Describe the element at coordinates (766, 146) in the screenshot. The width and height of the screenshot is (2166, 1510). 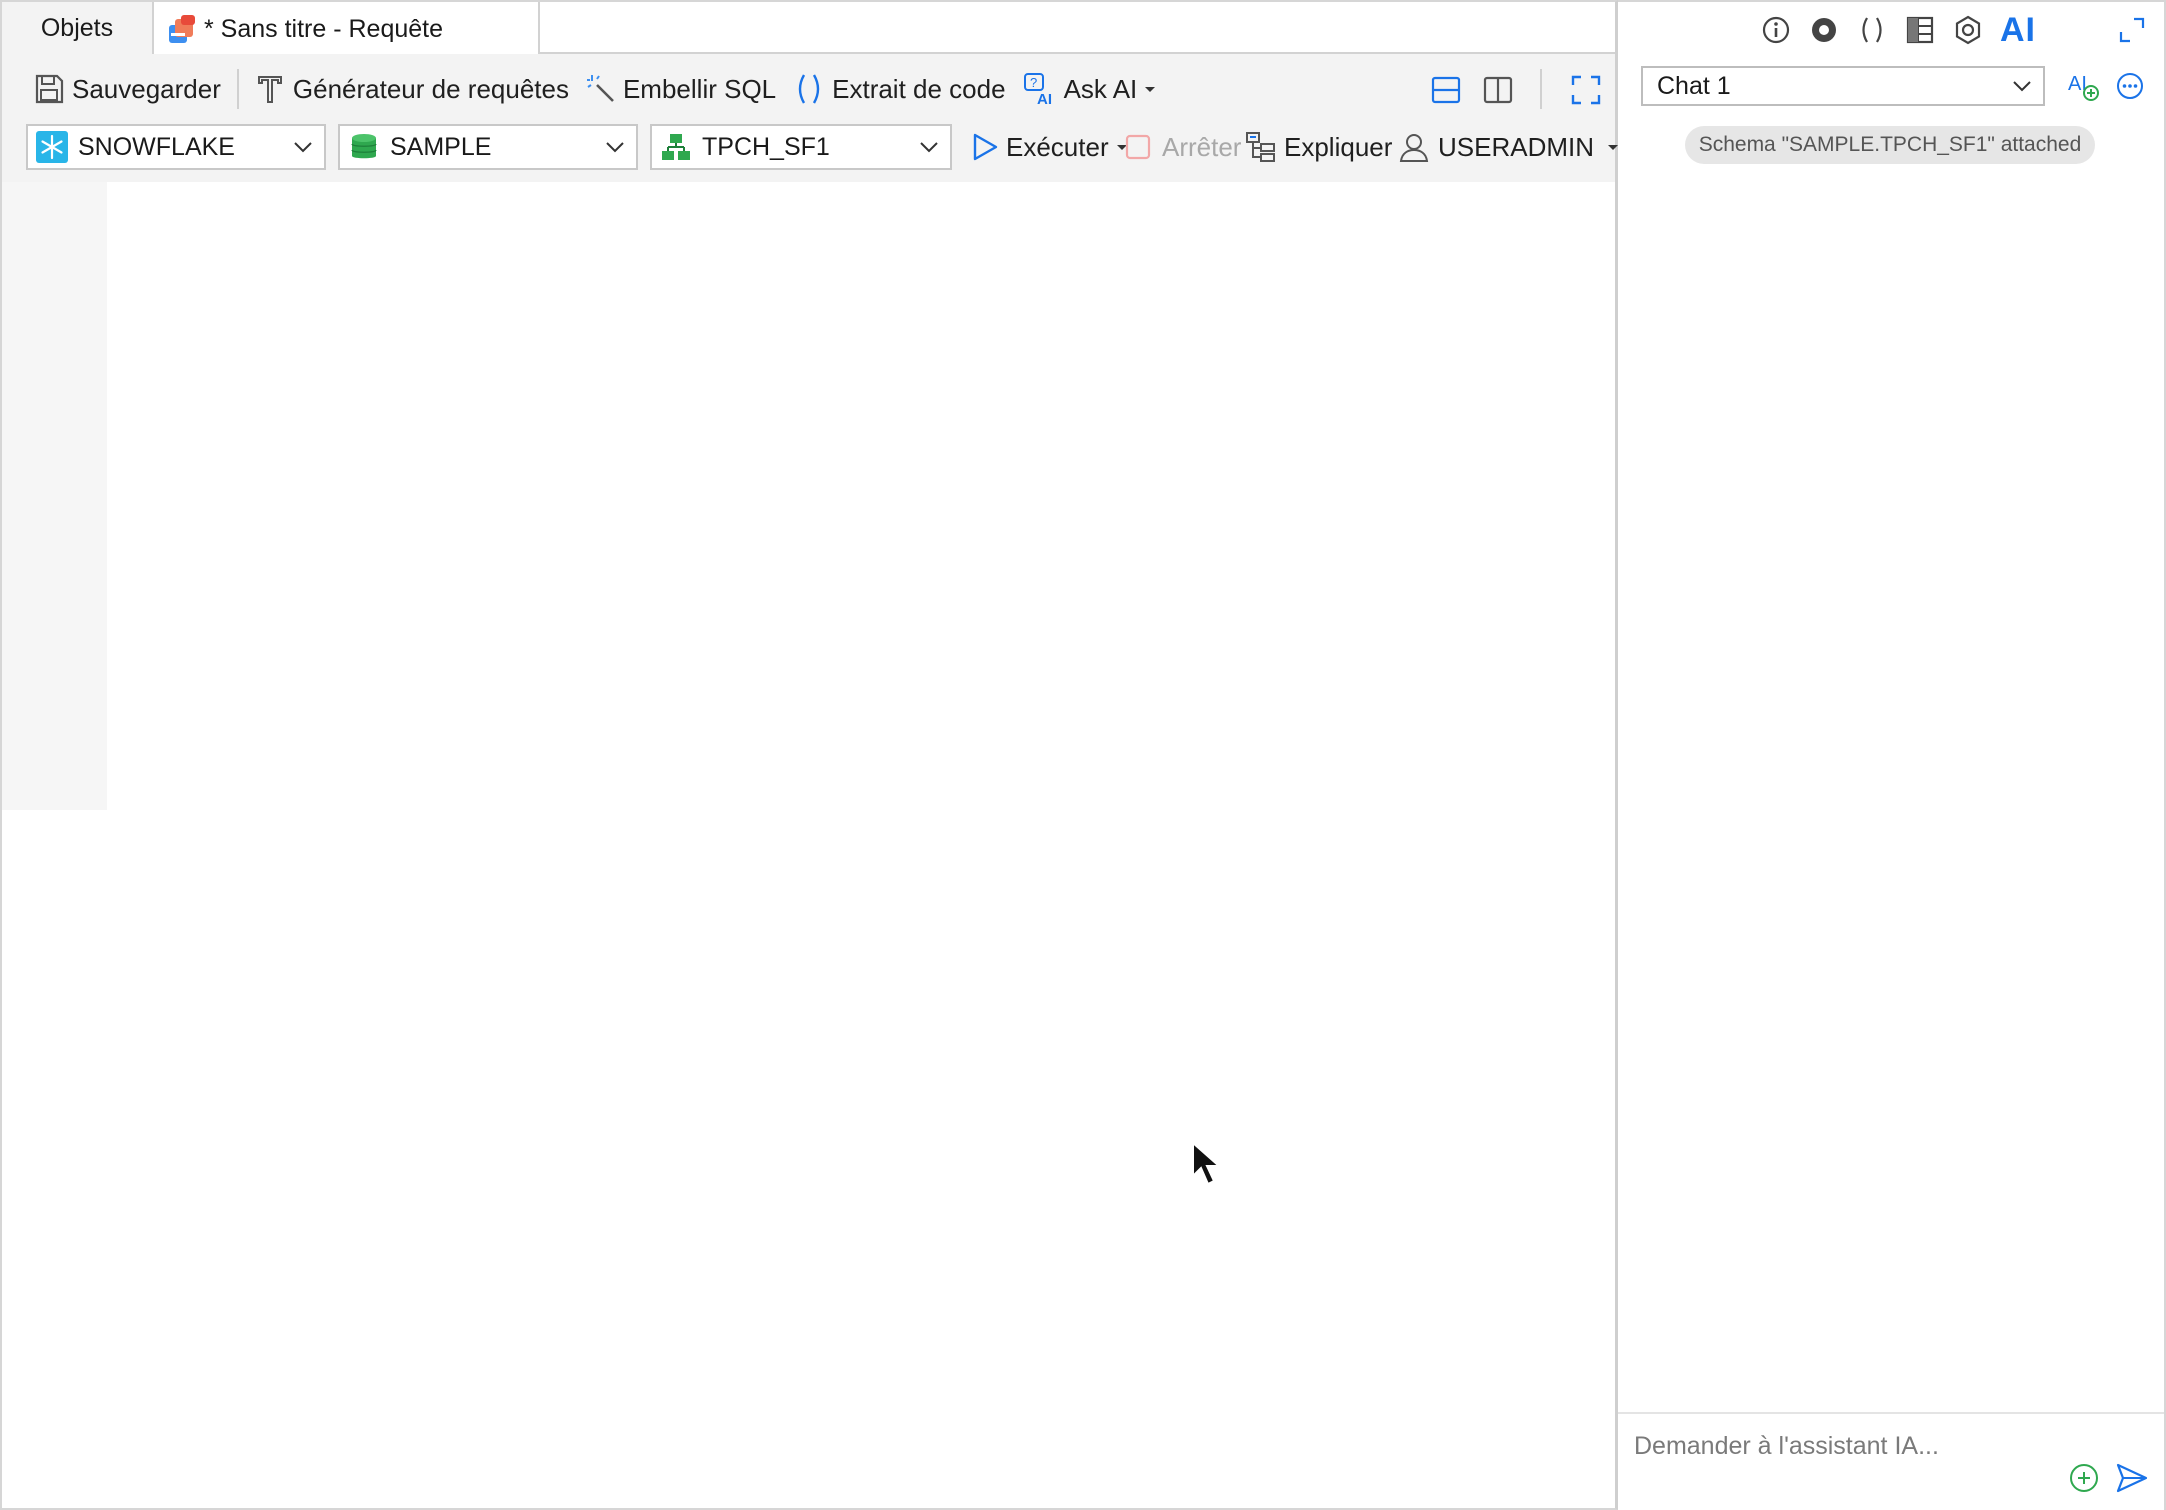
I see `schema-value: TPCH_SF1` at that location.